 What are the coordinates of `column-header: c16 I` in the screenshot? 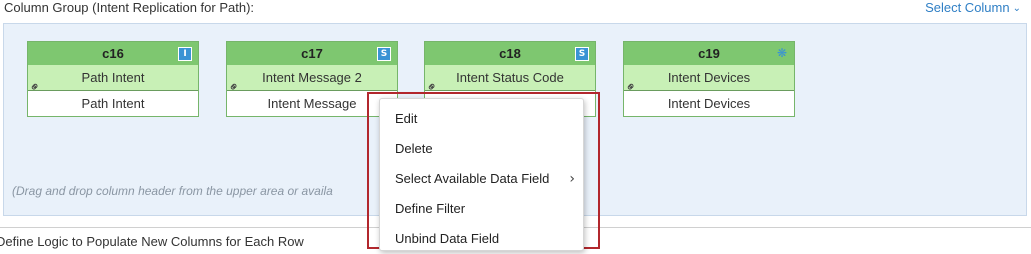 It's located at (113, 53).